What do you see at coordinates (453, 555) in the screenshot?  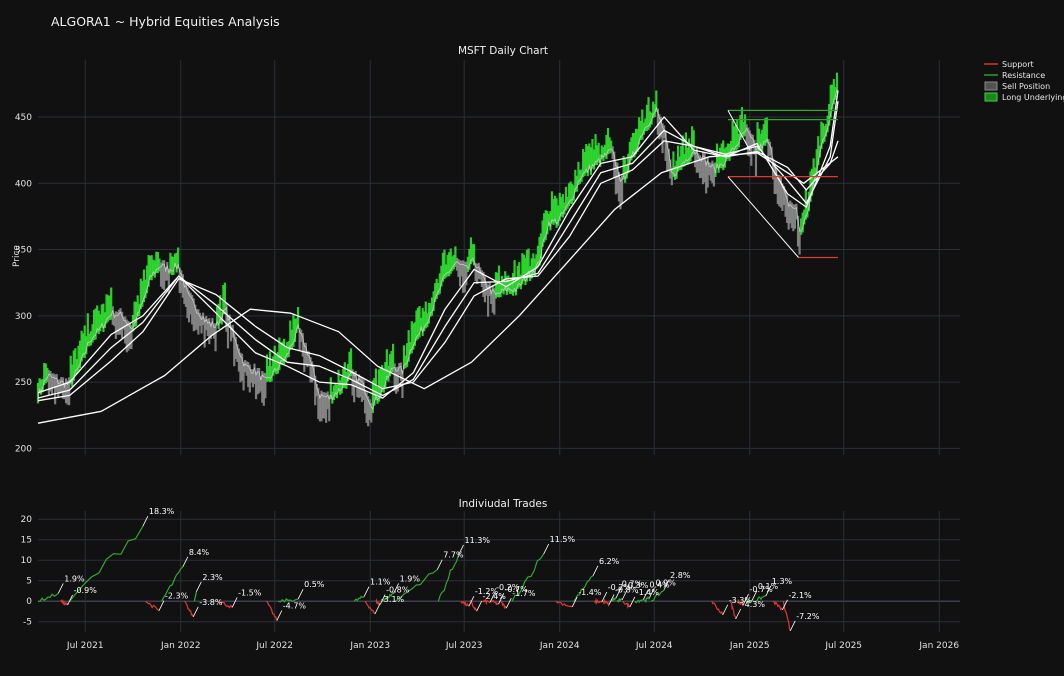 I see `annotation-label: 7.7%` at bounding box center [453, 555].